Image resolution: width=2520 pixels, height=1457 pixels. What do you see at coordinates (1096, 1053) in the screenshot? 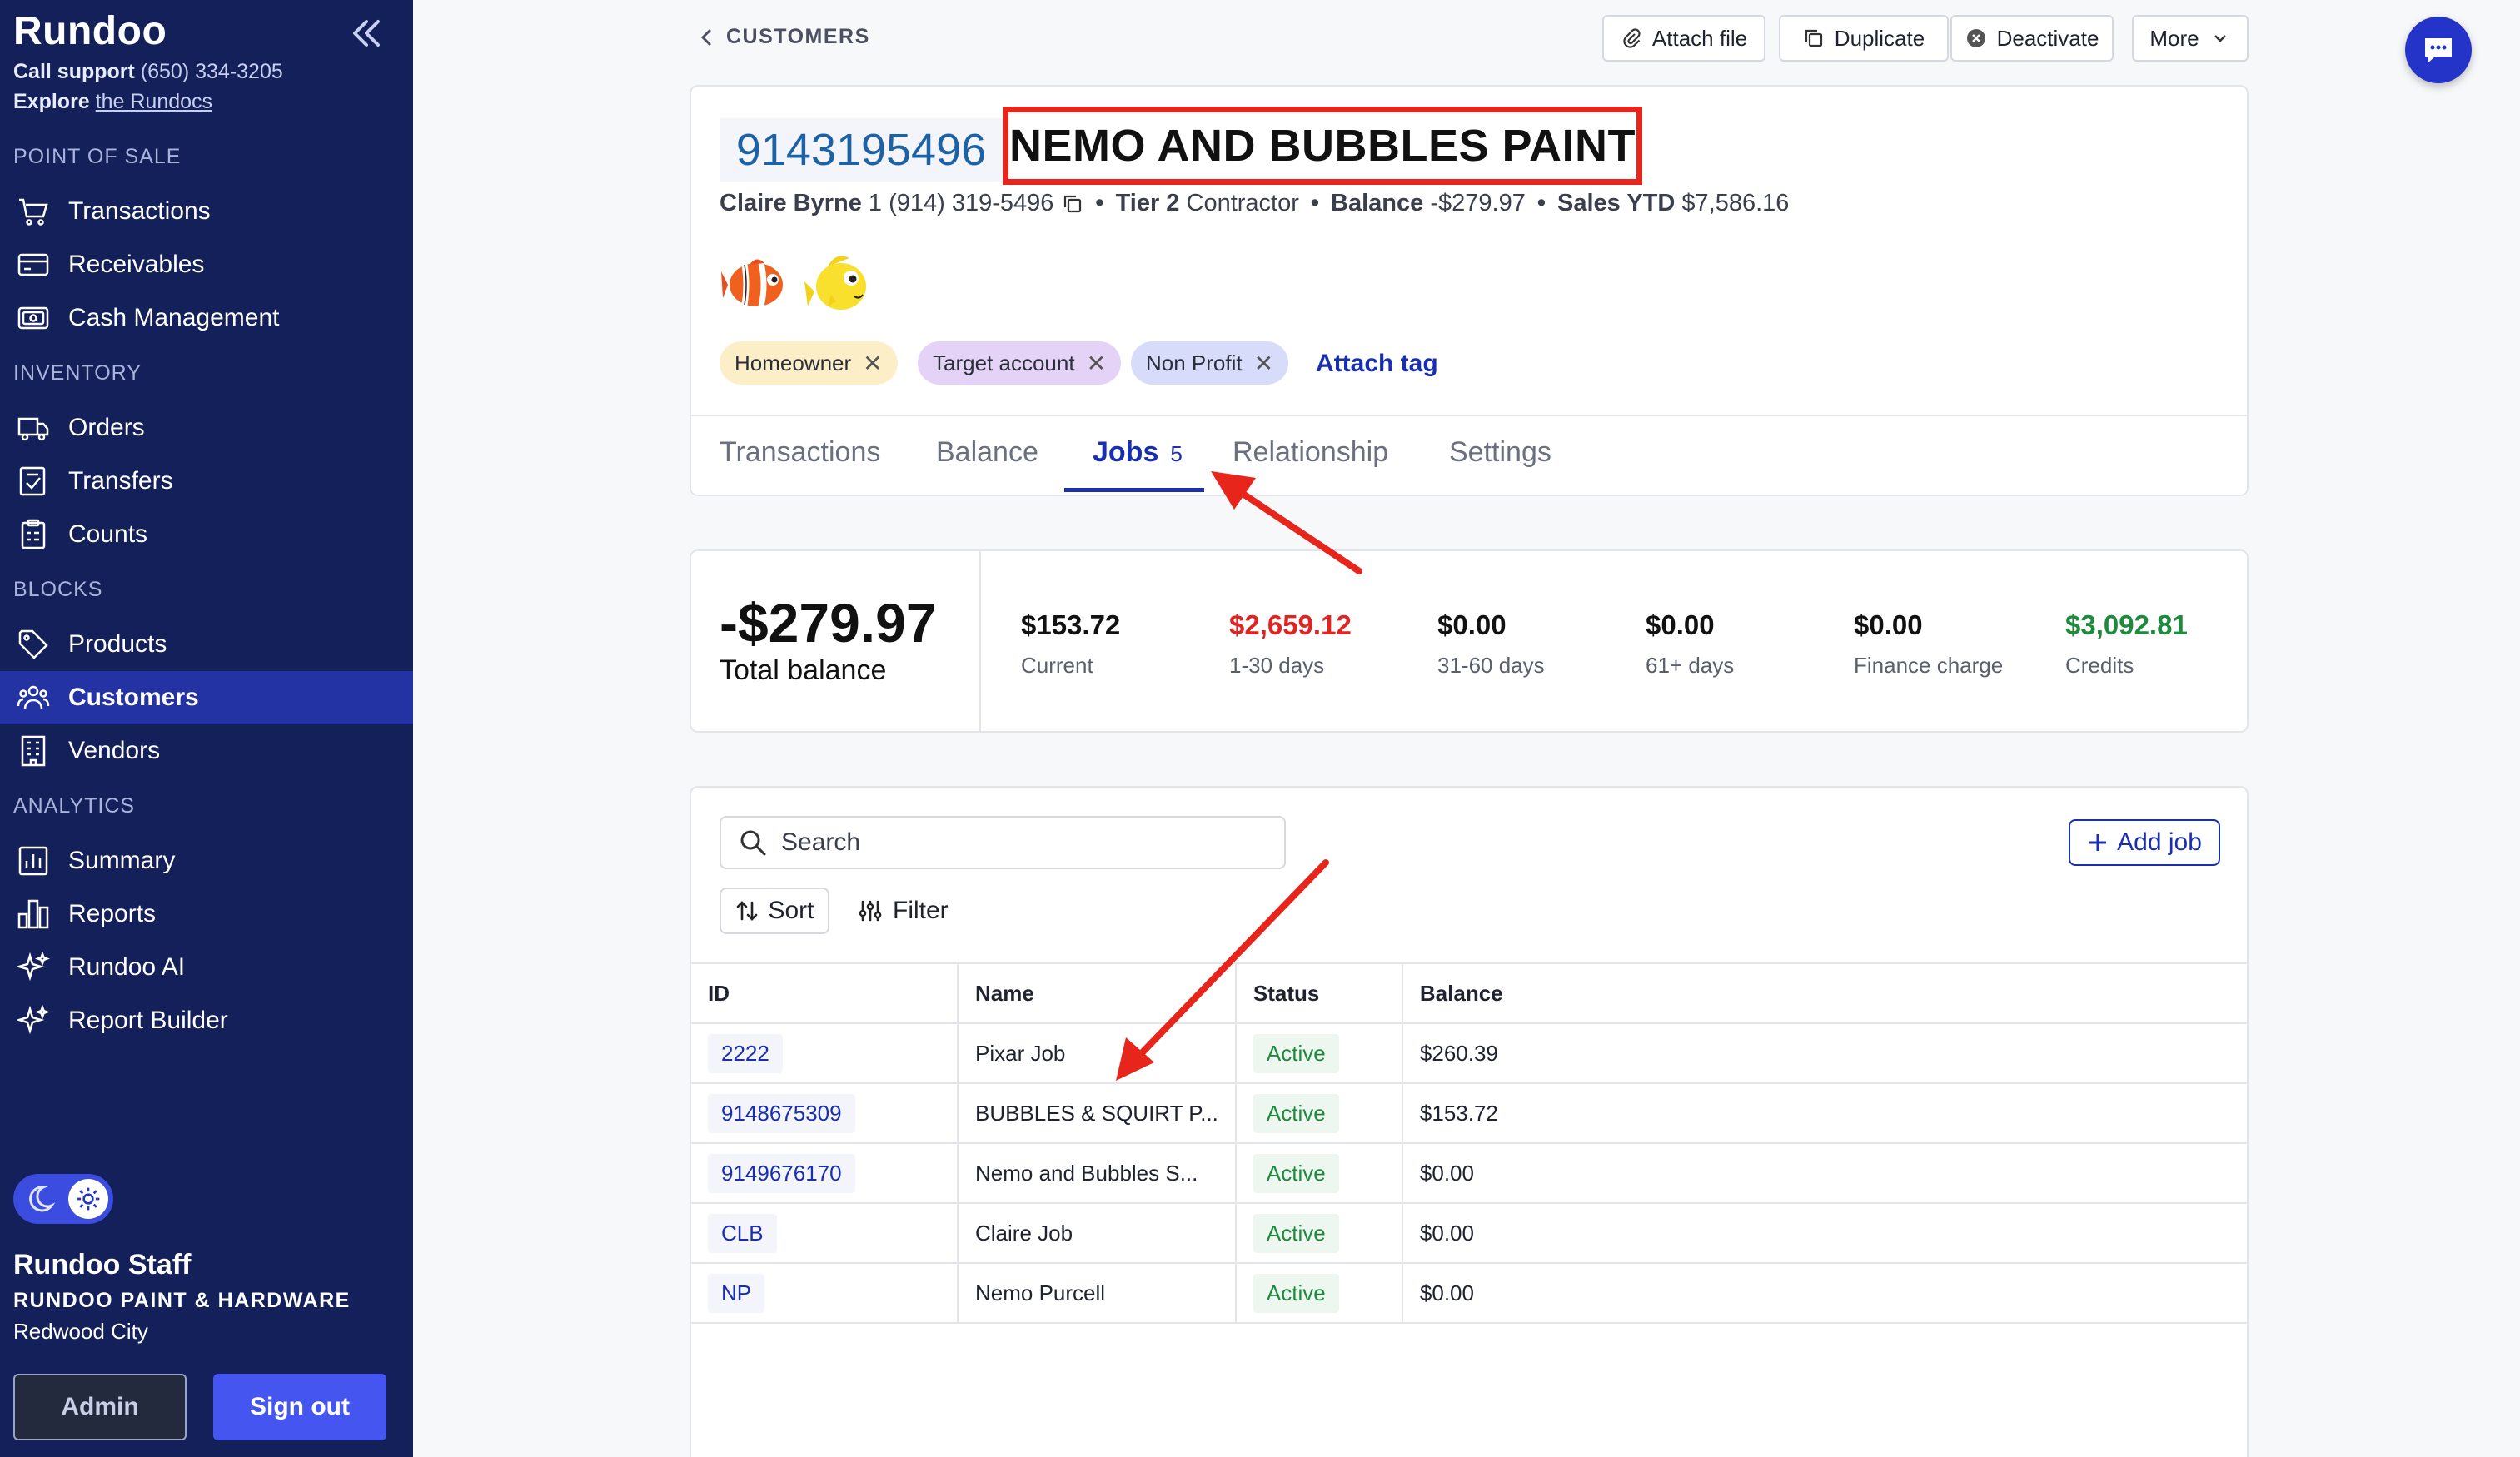
I see `job-name-cell: Pixar Job` at bounding box center [1096, 1053].